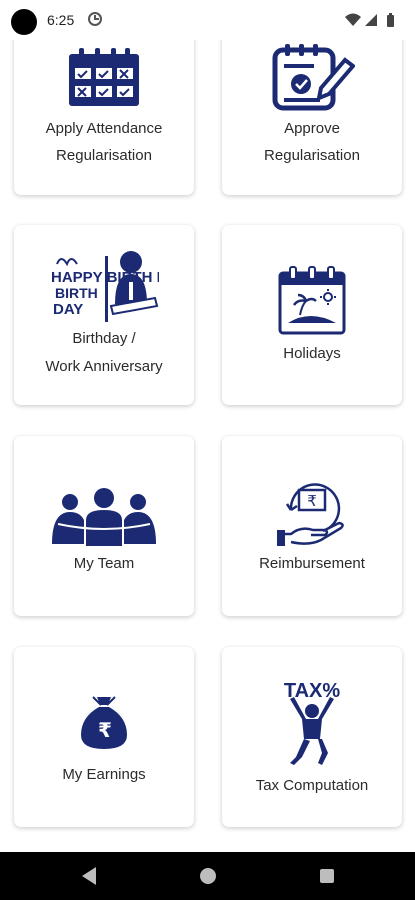  I want to click on navigation-bar, so click(207, 876).